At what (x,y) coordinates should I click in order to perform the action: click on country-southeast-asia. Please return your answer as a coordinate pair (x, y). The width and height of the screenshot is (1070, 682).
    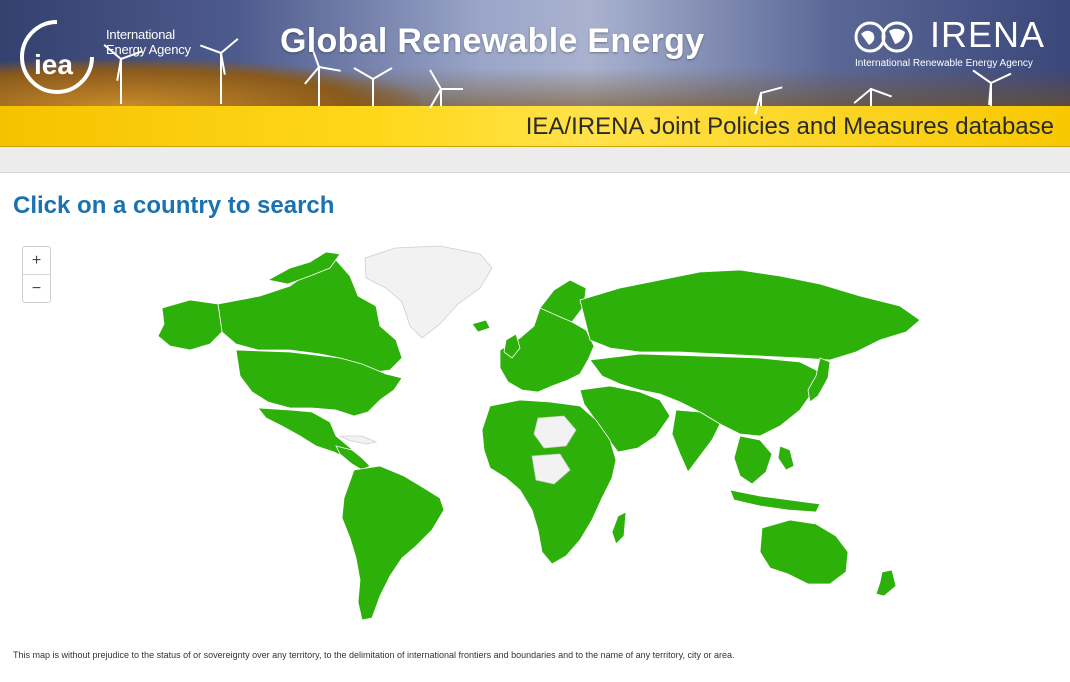
    Looking at the image, I should click on (753, 460).